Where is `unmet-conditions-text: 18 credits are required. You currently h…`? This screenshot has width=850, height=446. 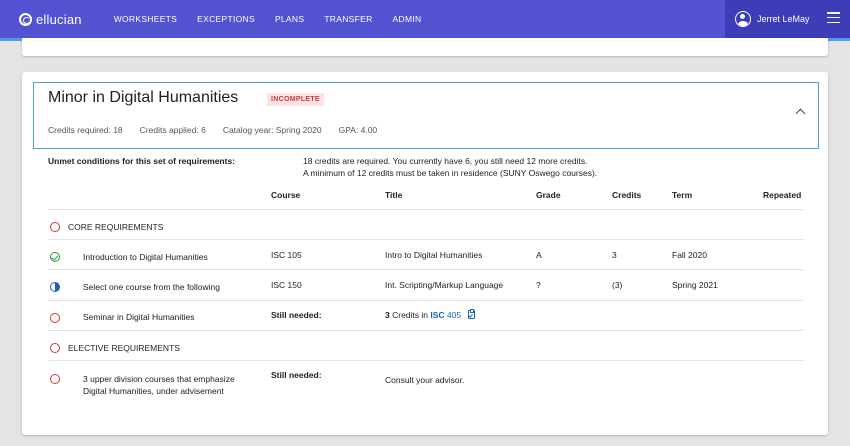
unmet-conditions-text: 18 credits are required. You currently h… is located at coordinates (450, 167).